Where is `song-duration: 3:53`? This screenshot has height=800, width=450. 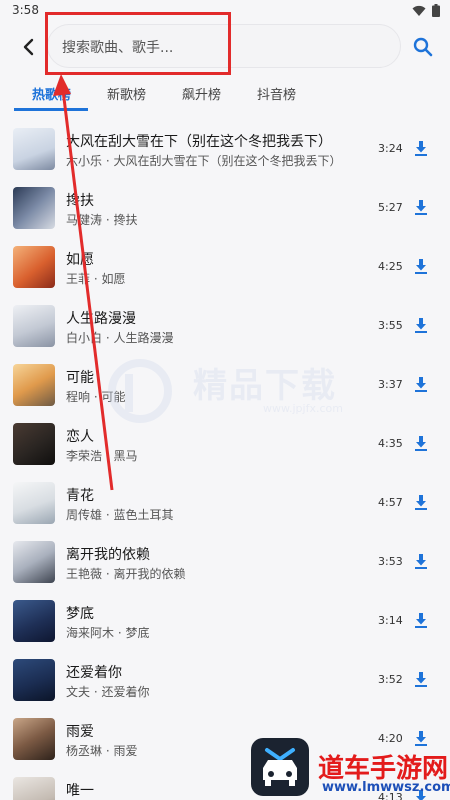 song-duration: 3:53 is located at coordinates (390, 561).